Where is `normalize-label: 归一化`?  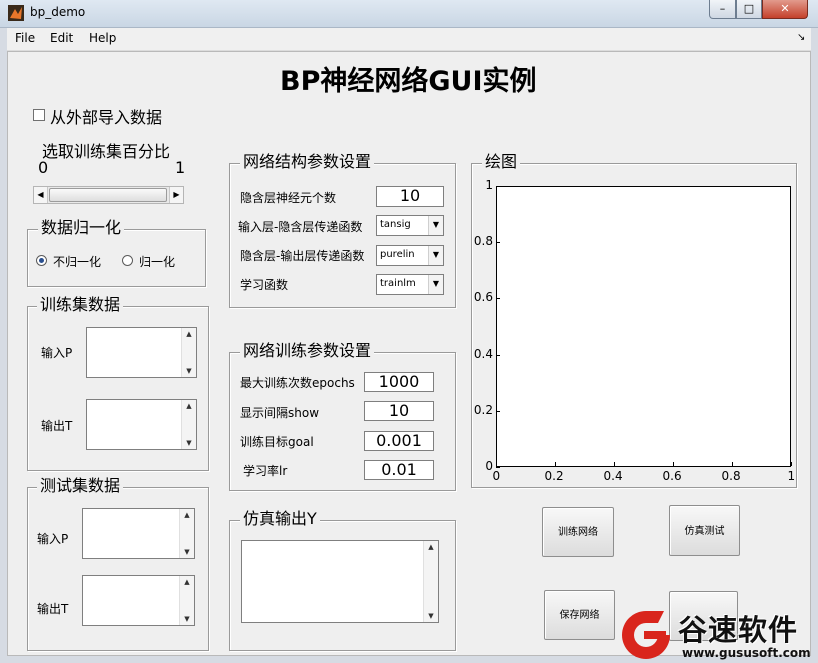 normalize-label: 归一化 is located at coordinates (157, 262).